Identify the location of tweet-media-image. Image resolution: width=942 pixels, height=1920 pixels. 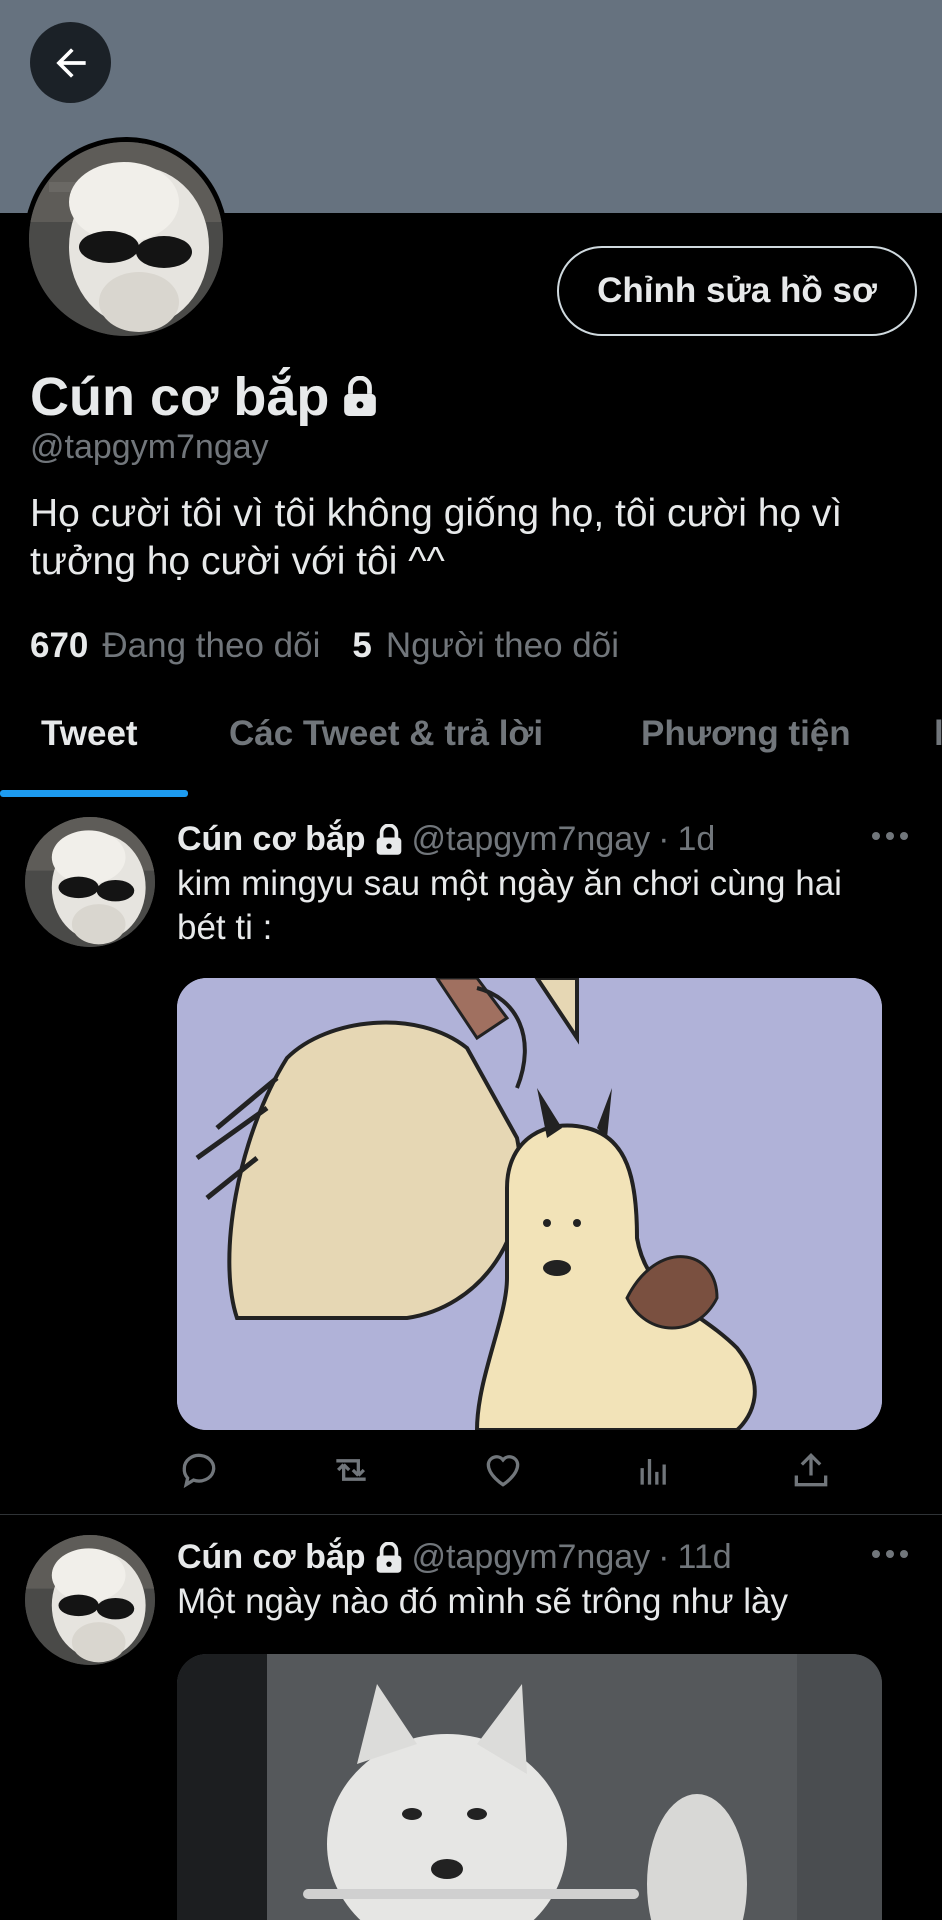
(529, 1787).